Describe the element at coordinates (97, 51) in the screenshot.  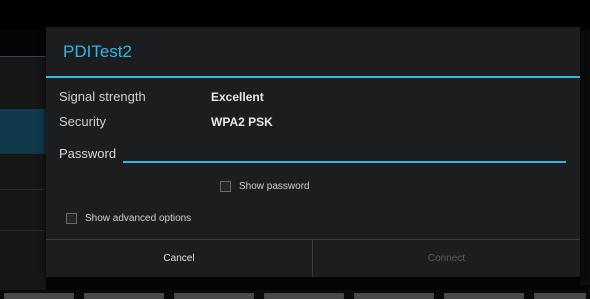
I see `dialog-title: PDITest2` at that location.